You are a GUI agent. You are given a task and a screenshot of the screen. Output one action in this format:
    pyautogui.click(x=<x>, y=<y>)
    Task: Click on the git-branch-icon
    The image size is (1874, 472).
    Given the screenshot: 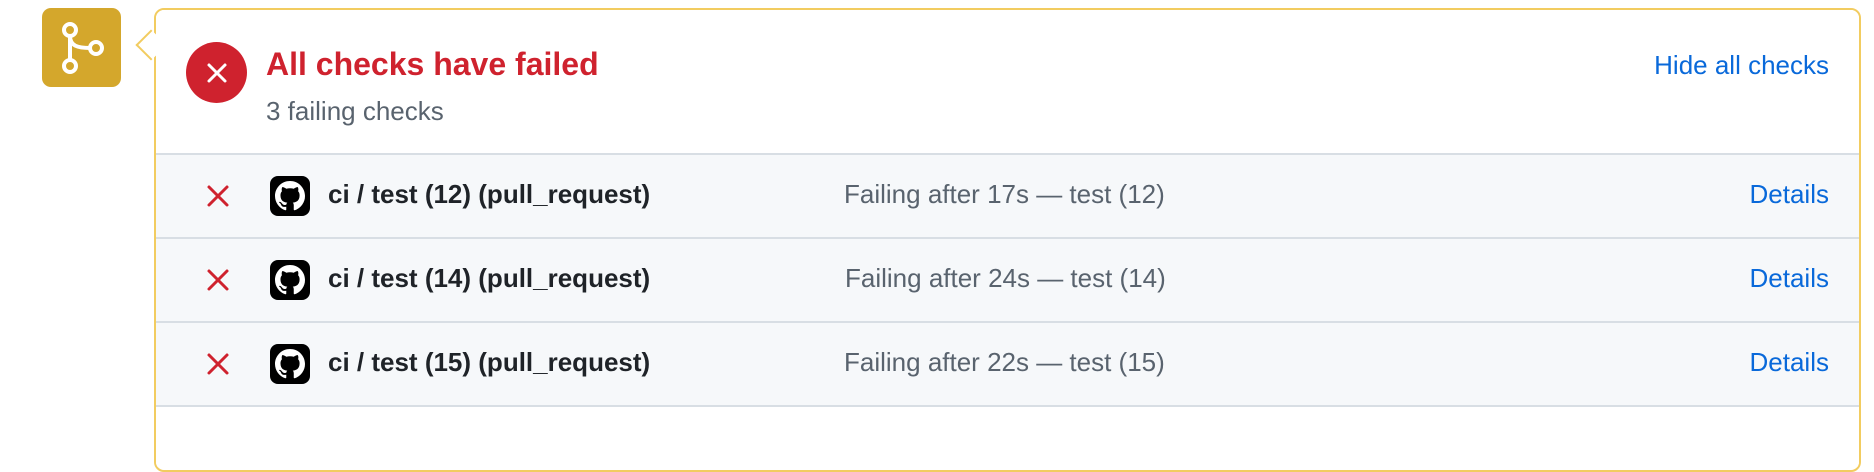 What is the action you would take?
    pyautogui.click(x=82, y=47)
    